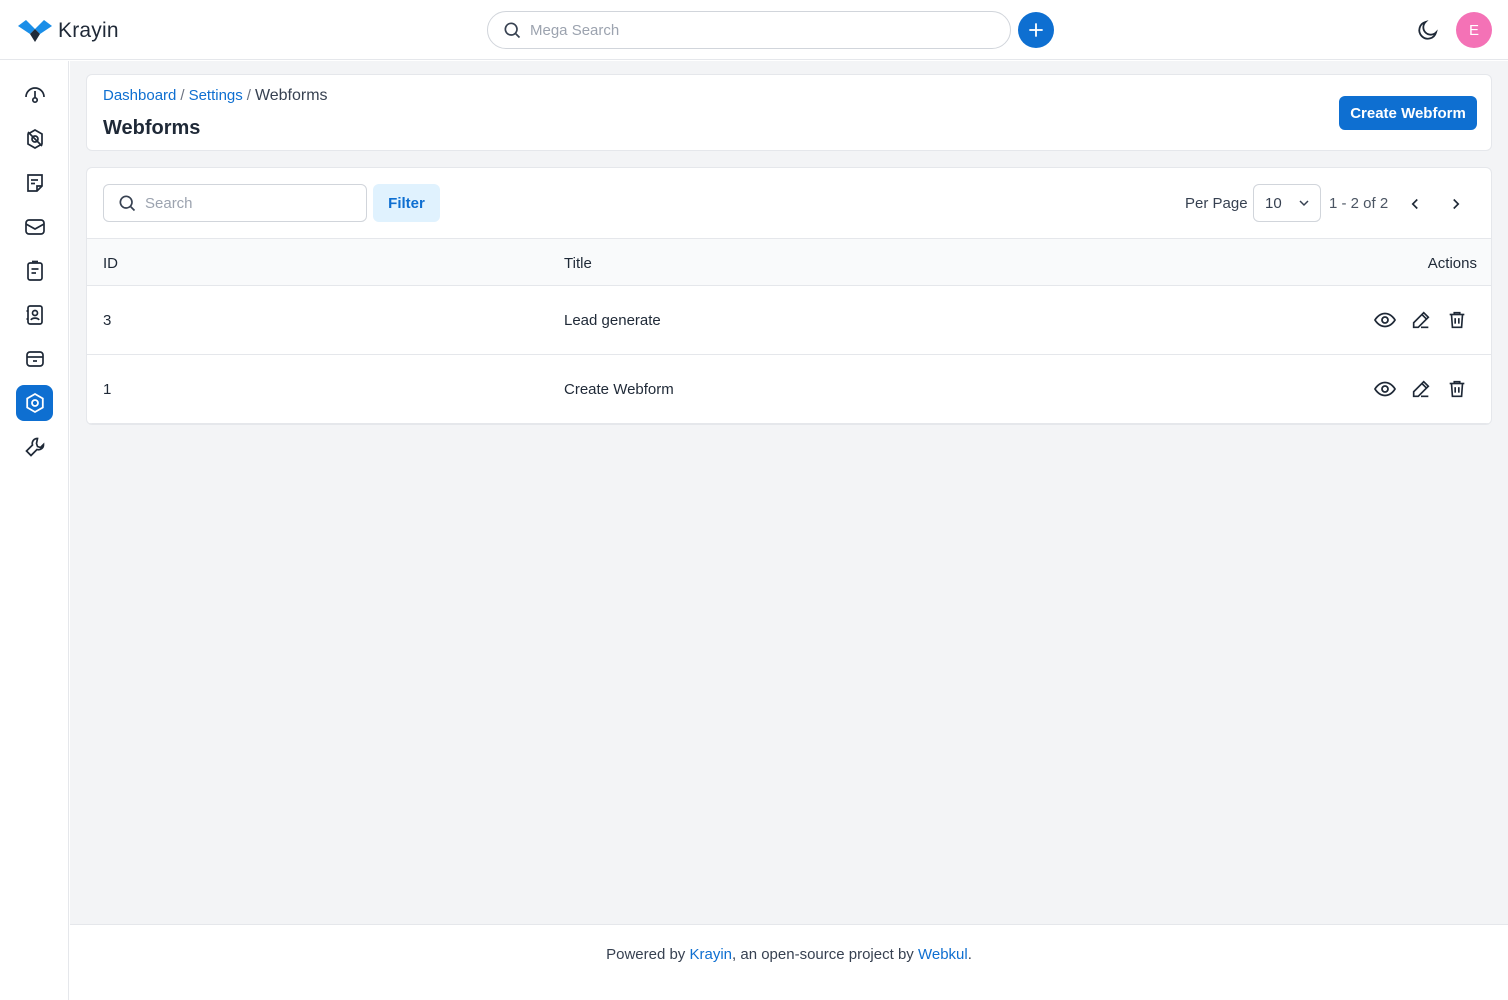 Image resolution: width=1508 pixels, height=1000 pixels. I want to click on quick-create-button, so click(1036, 30).